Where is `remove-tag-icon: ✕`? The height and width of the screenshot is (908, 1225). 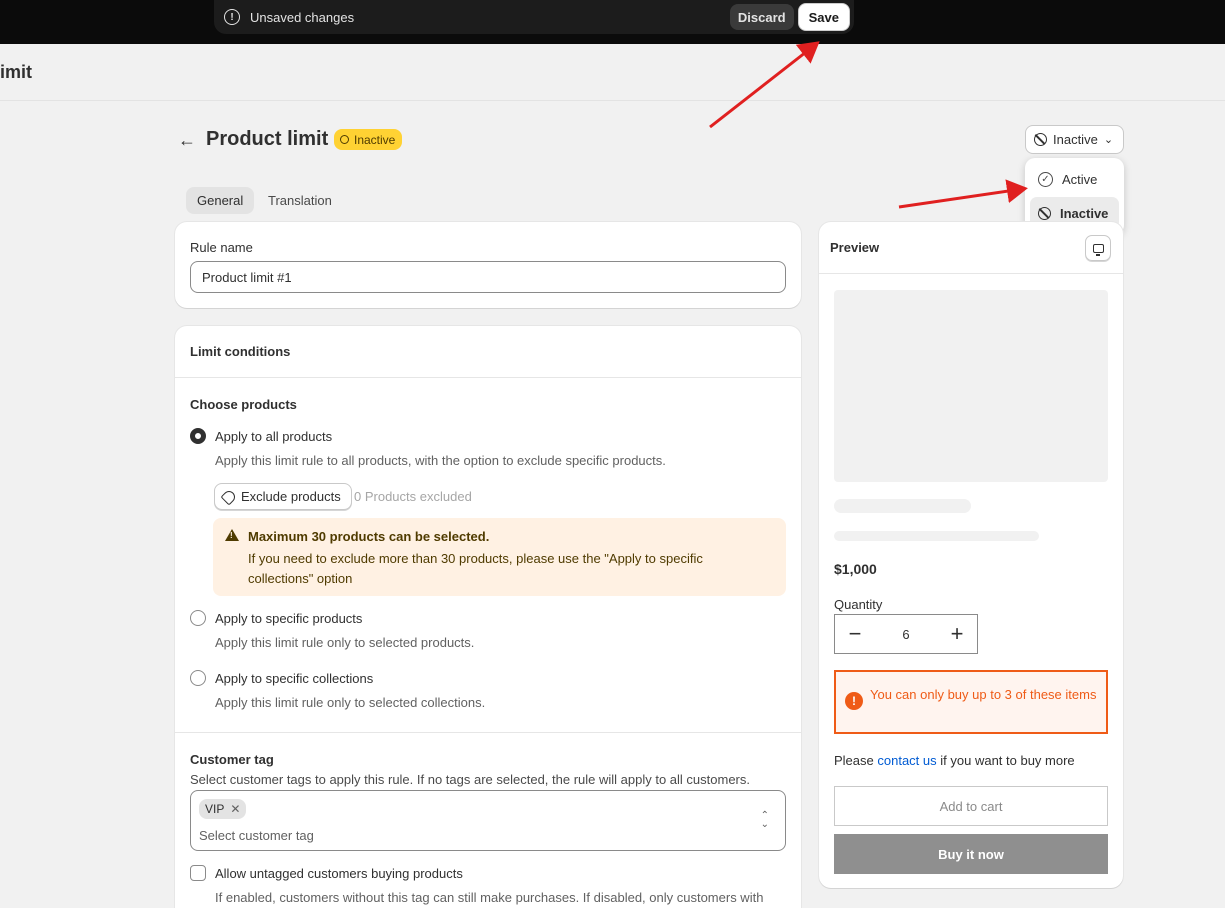
remove-tag-icon: ✕ is located at coordinates (235, 809).